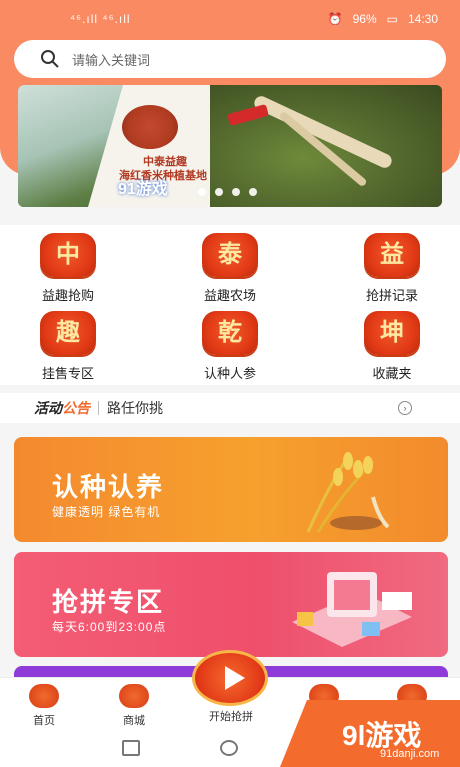 This screenshot has width=460, height=767. Describe the element at coordinates (98, 408) in the screenshot. I see `divider` at that location.